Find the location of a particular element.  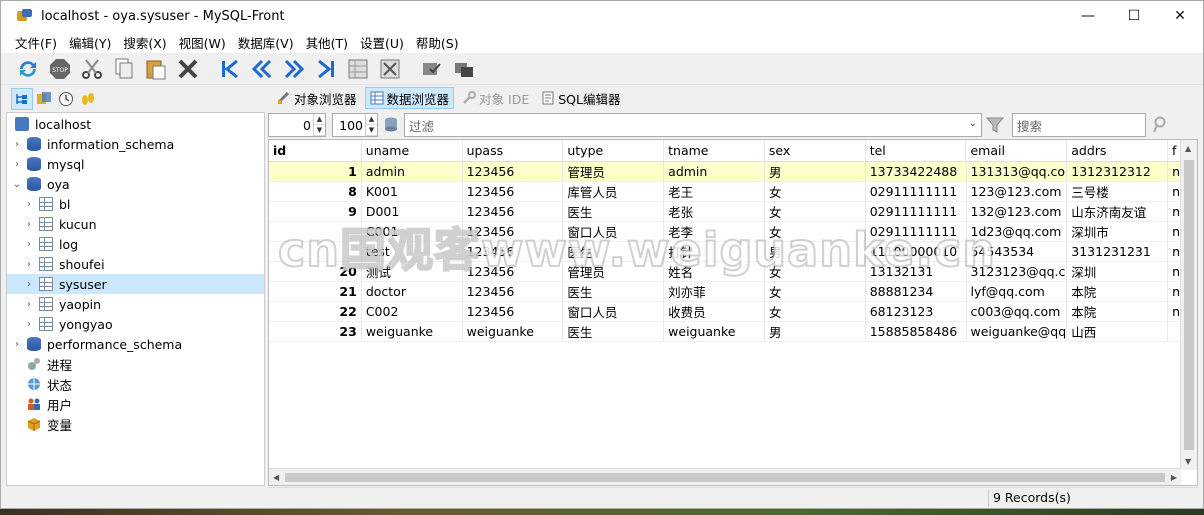

cell-tname: admin is located at coordinates (714, 172).